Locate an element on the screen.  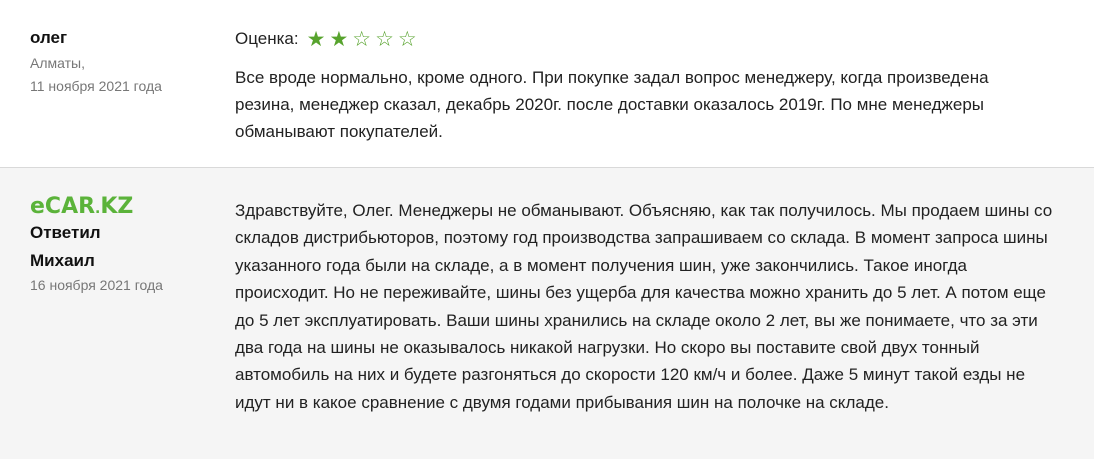
review-author-city: Алматы, is located at coordinates (57, 63).